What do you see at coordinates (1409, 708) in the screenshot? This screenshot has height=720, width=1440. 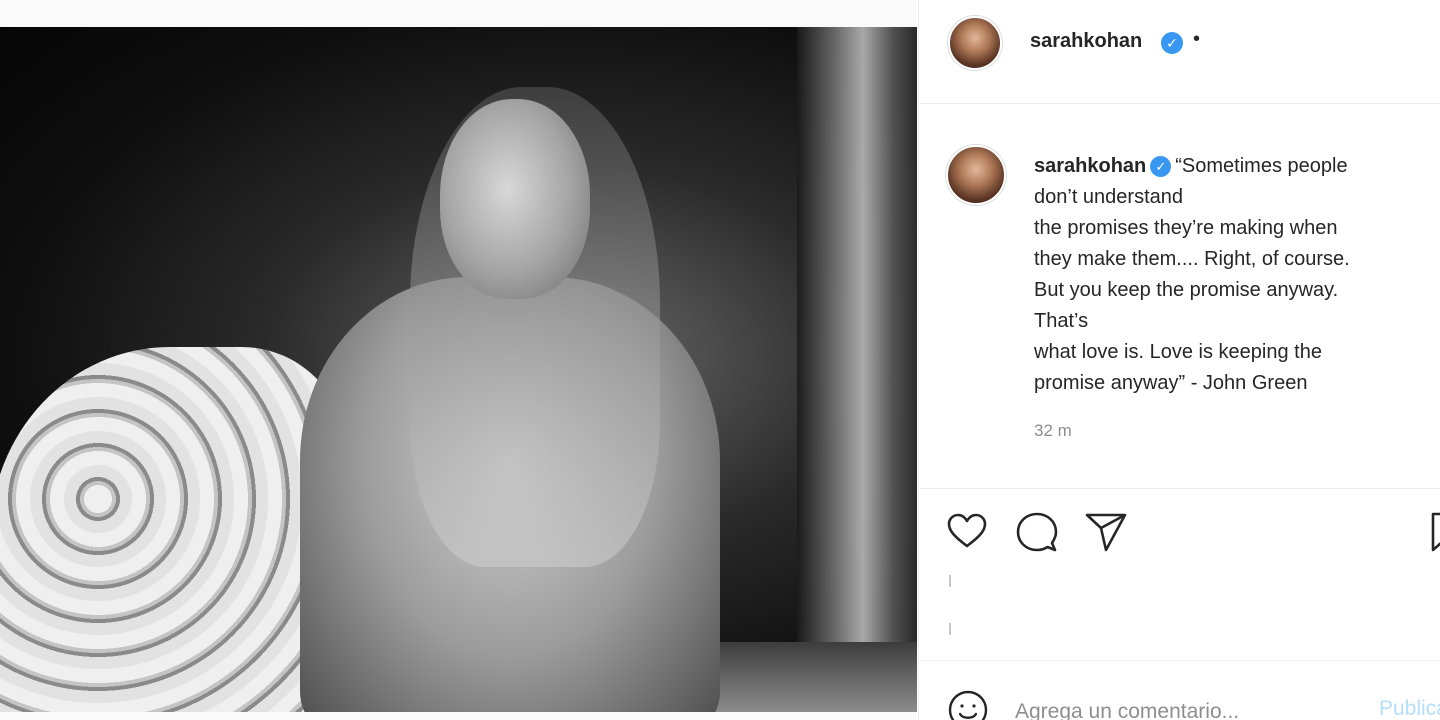 I see `post-comment-button: Publicar` at bounding box center [1409, 708].